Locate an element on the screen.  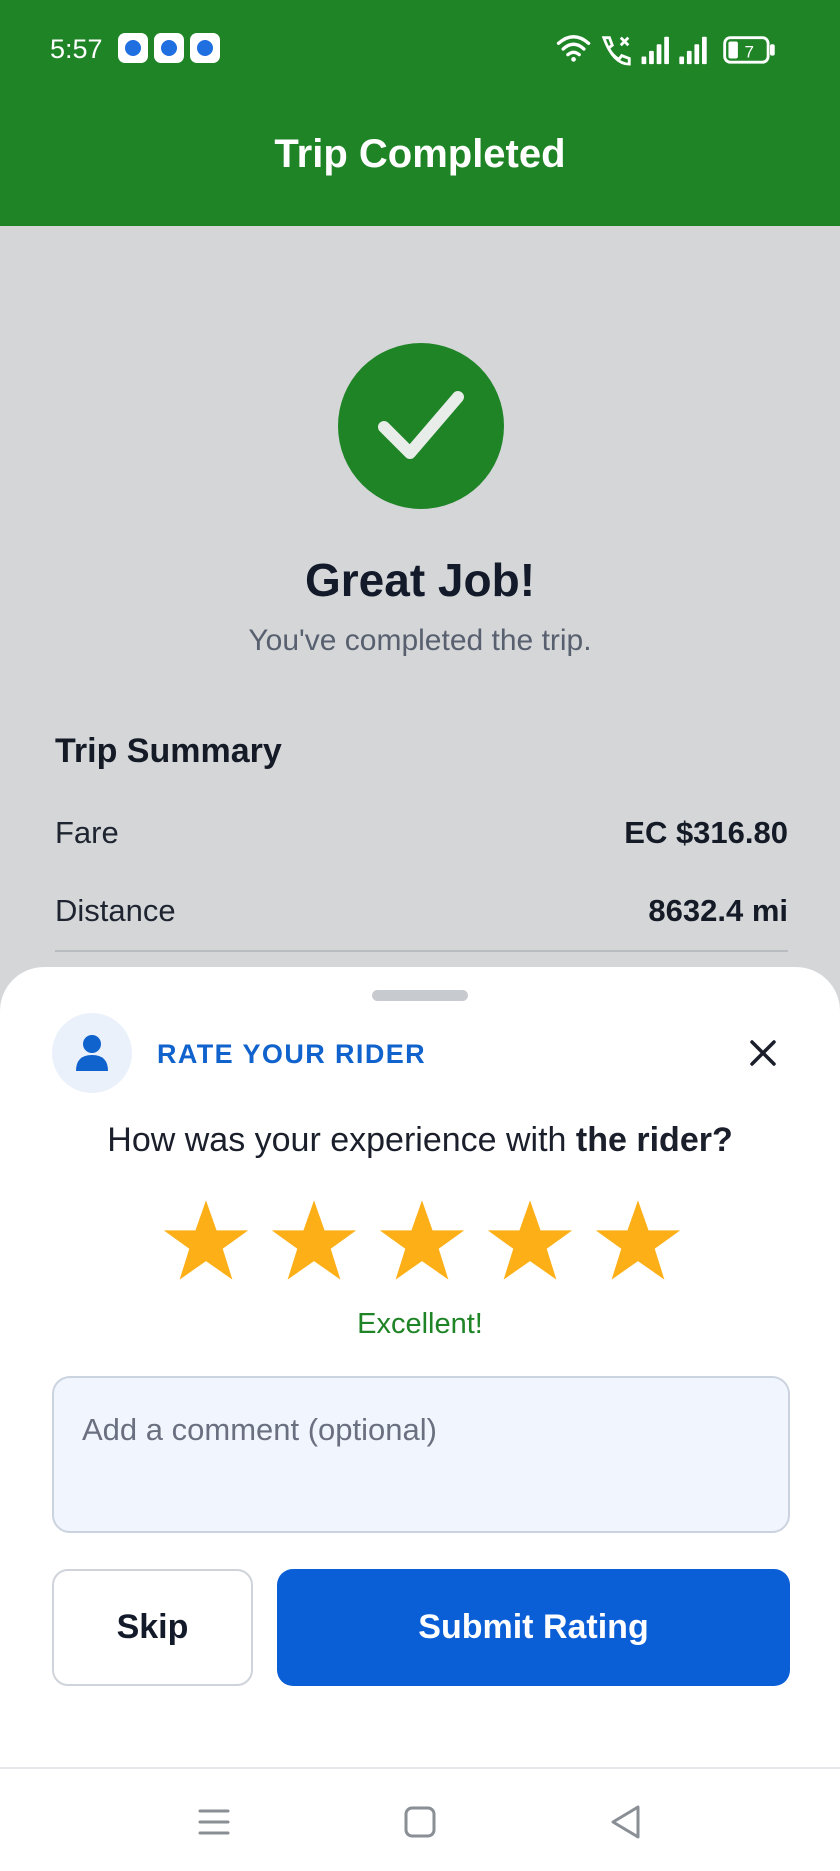
system-nav-bar is located at coordinates (420, 1819).